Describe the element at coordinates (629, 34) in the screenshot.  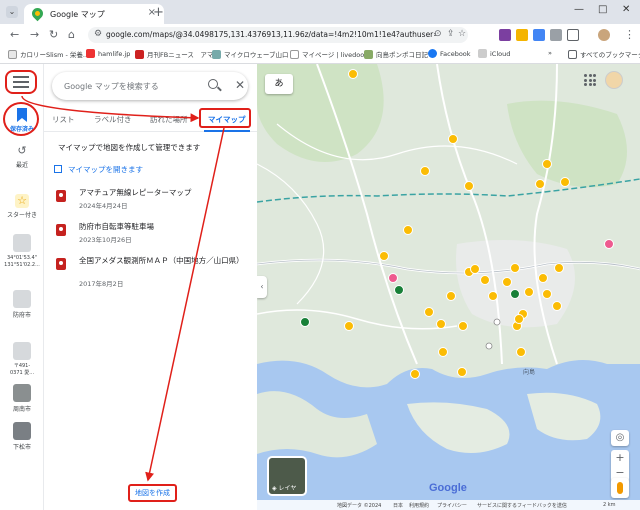
I see `menu-dots-icon: ⋮` at that location.